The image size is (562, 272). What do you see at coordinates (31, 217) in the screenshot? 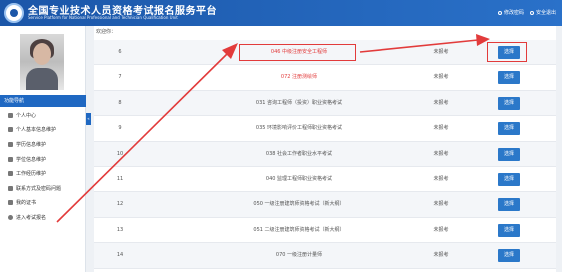
I see `sidebar-item-label: 进入考试报名` at bounding box center [31, 217].